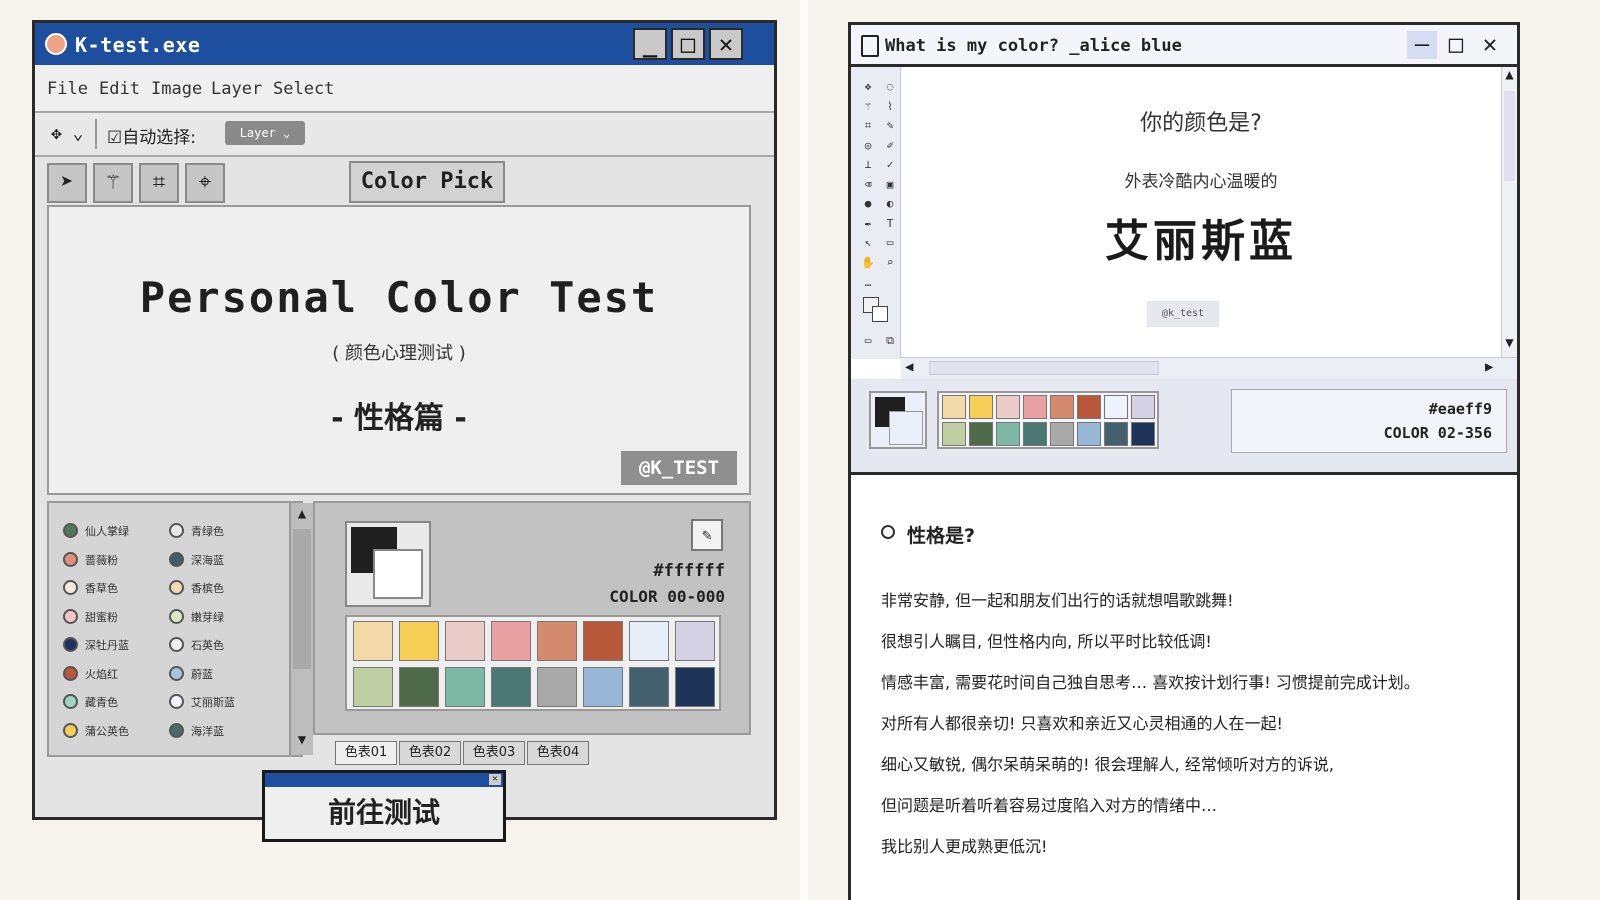  Describe the element at coordinates (101, 702) in the screenshot. I see `color-name-label: 藏青色` at that location.